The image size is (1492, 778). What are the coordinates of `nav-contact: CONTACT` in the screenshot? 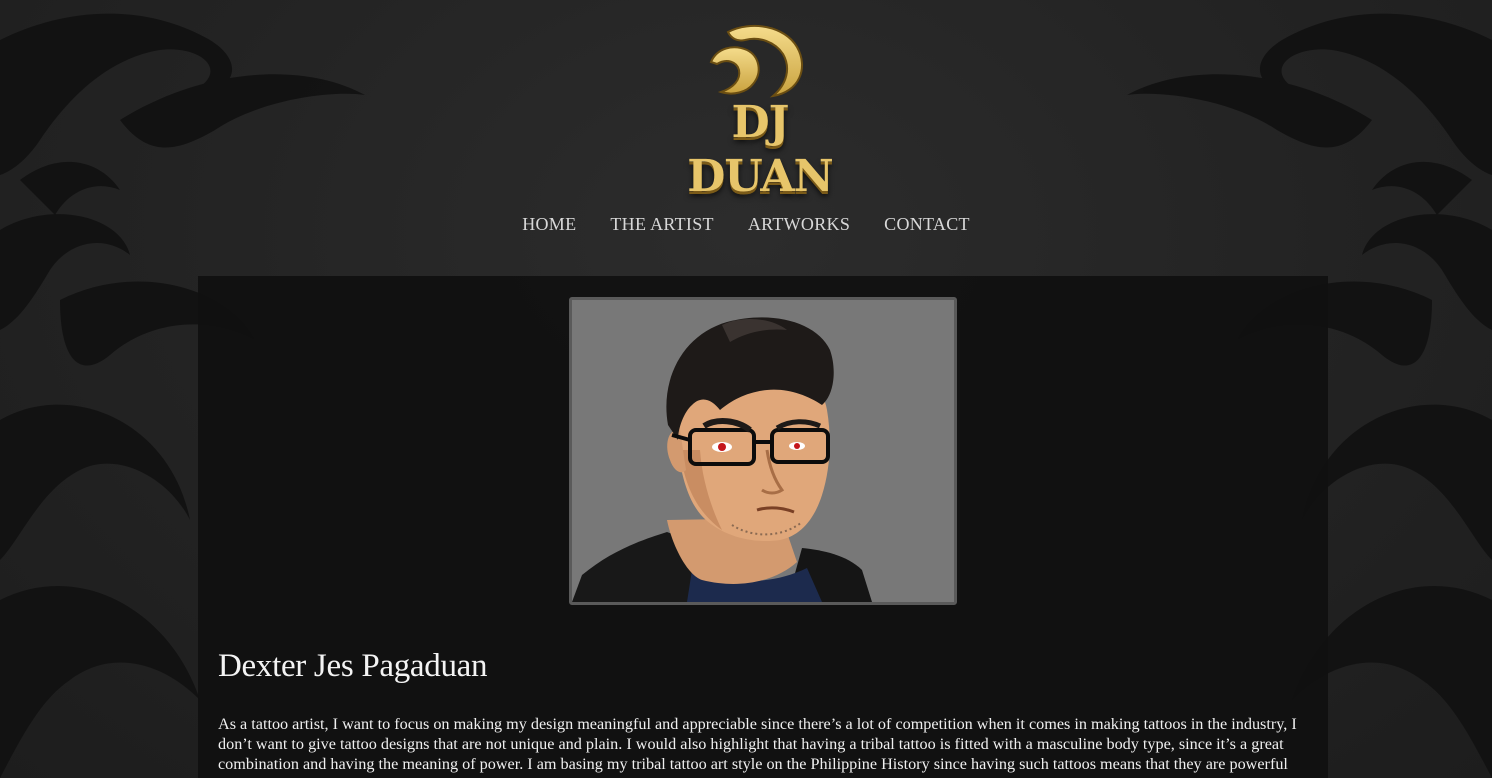 It's located at (927, 224).